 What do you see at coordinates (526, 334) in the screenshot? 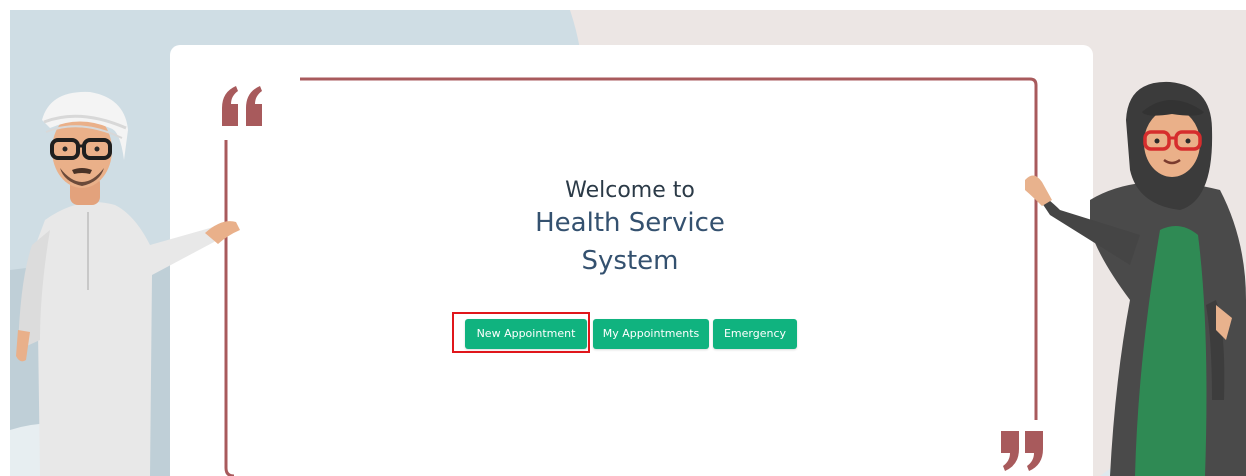
I see `new-appointment-button: New Appointment` at bounding box center [526, 334].